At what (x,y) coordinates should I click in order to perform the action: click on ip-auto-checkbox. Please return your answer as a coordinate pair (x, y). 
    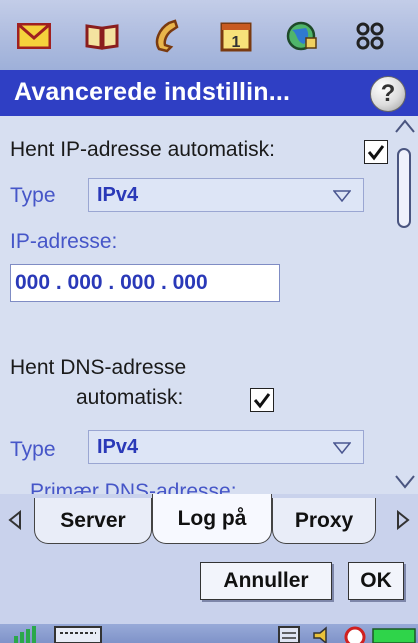
    Looking at the image, I should click on (376, 152).